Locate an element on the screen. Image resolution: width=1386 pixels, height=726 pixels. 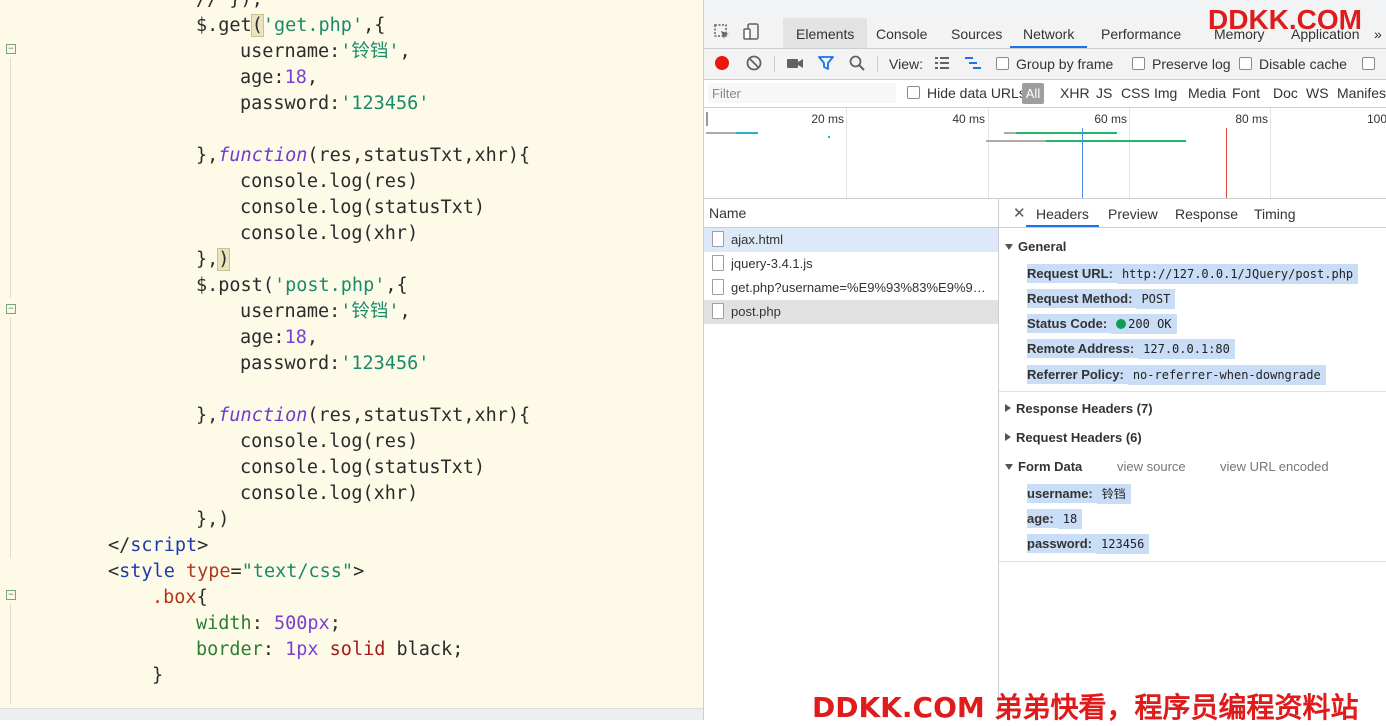
request-row: jquery-3.4.1.js is located at coordinates (851, 264).